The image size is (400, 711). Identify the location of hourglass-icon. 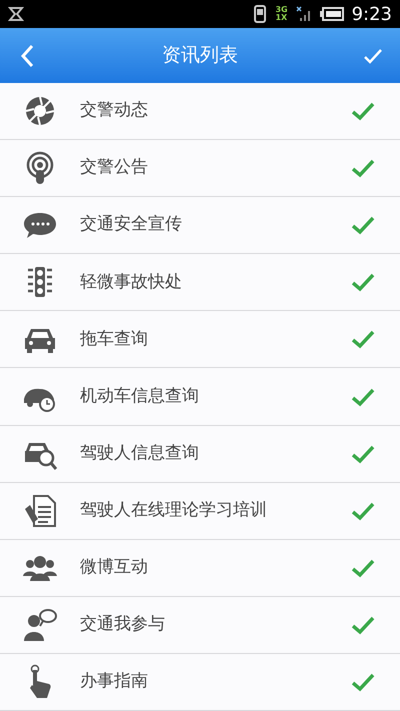
(16, 14).